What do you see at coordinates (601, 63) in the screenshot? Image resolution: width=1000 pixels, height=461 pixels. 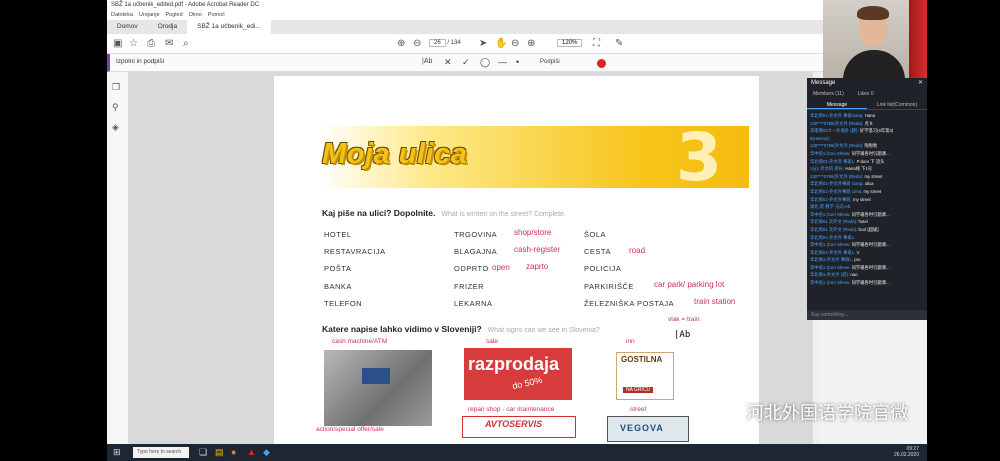 I see `color-picker-dot` at bounding box center [601, 63].